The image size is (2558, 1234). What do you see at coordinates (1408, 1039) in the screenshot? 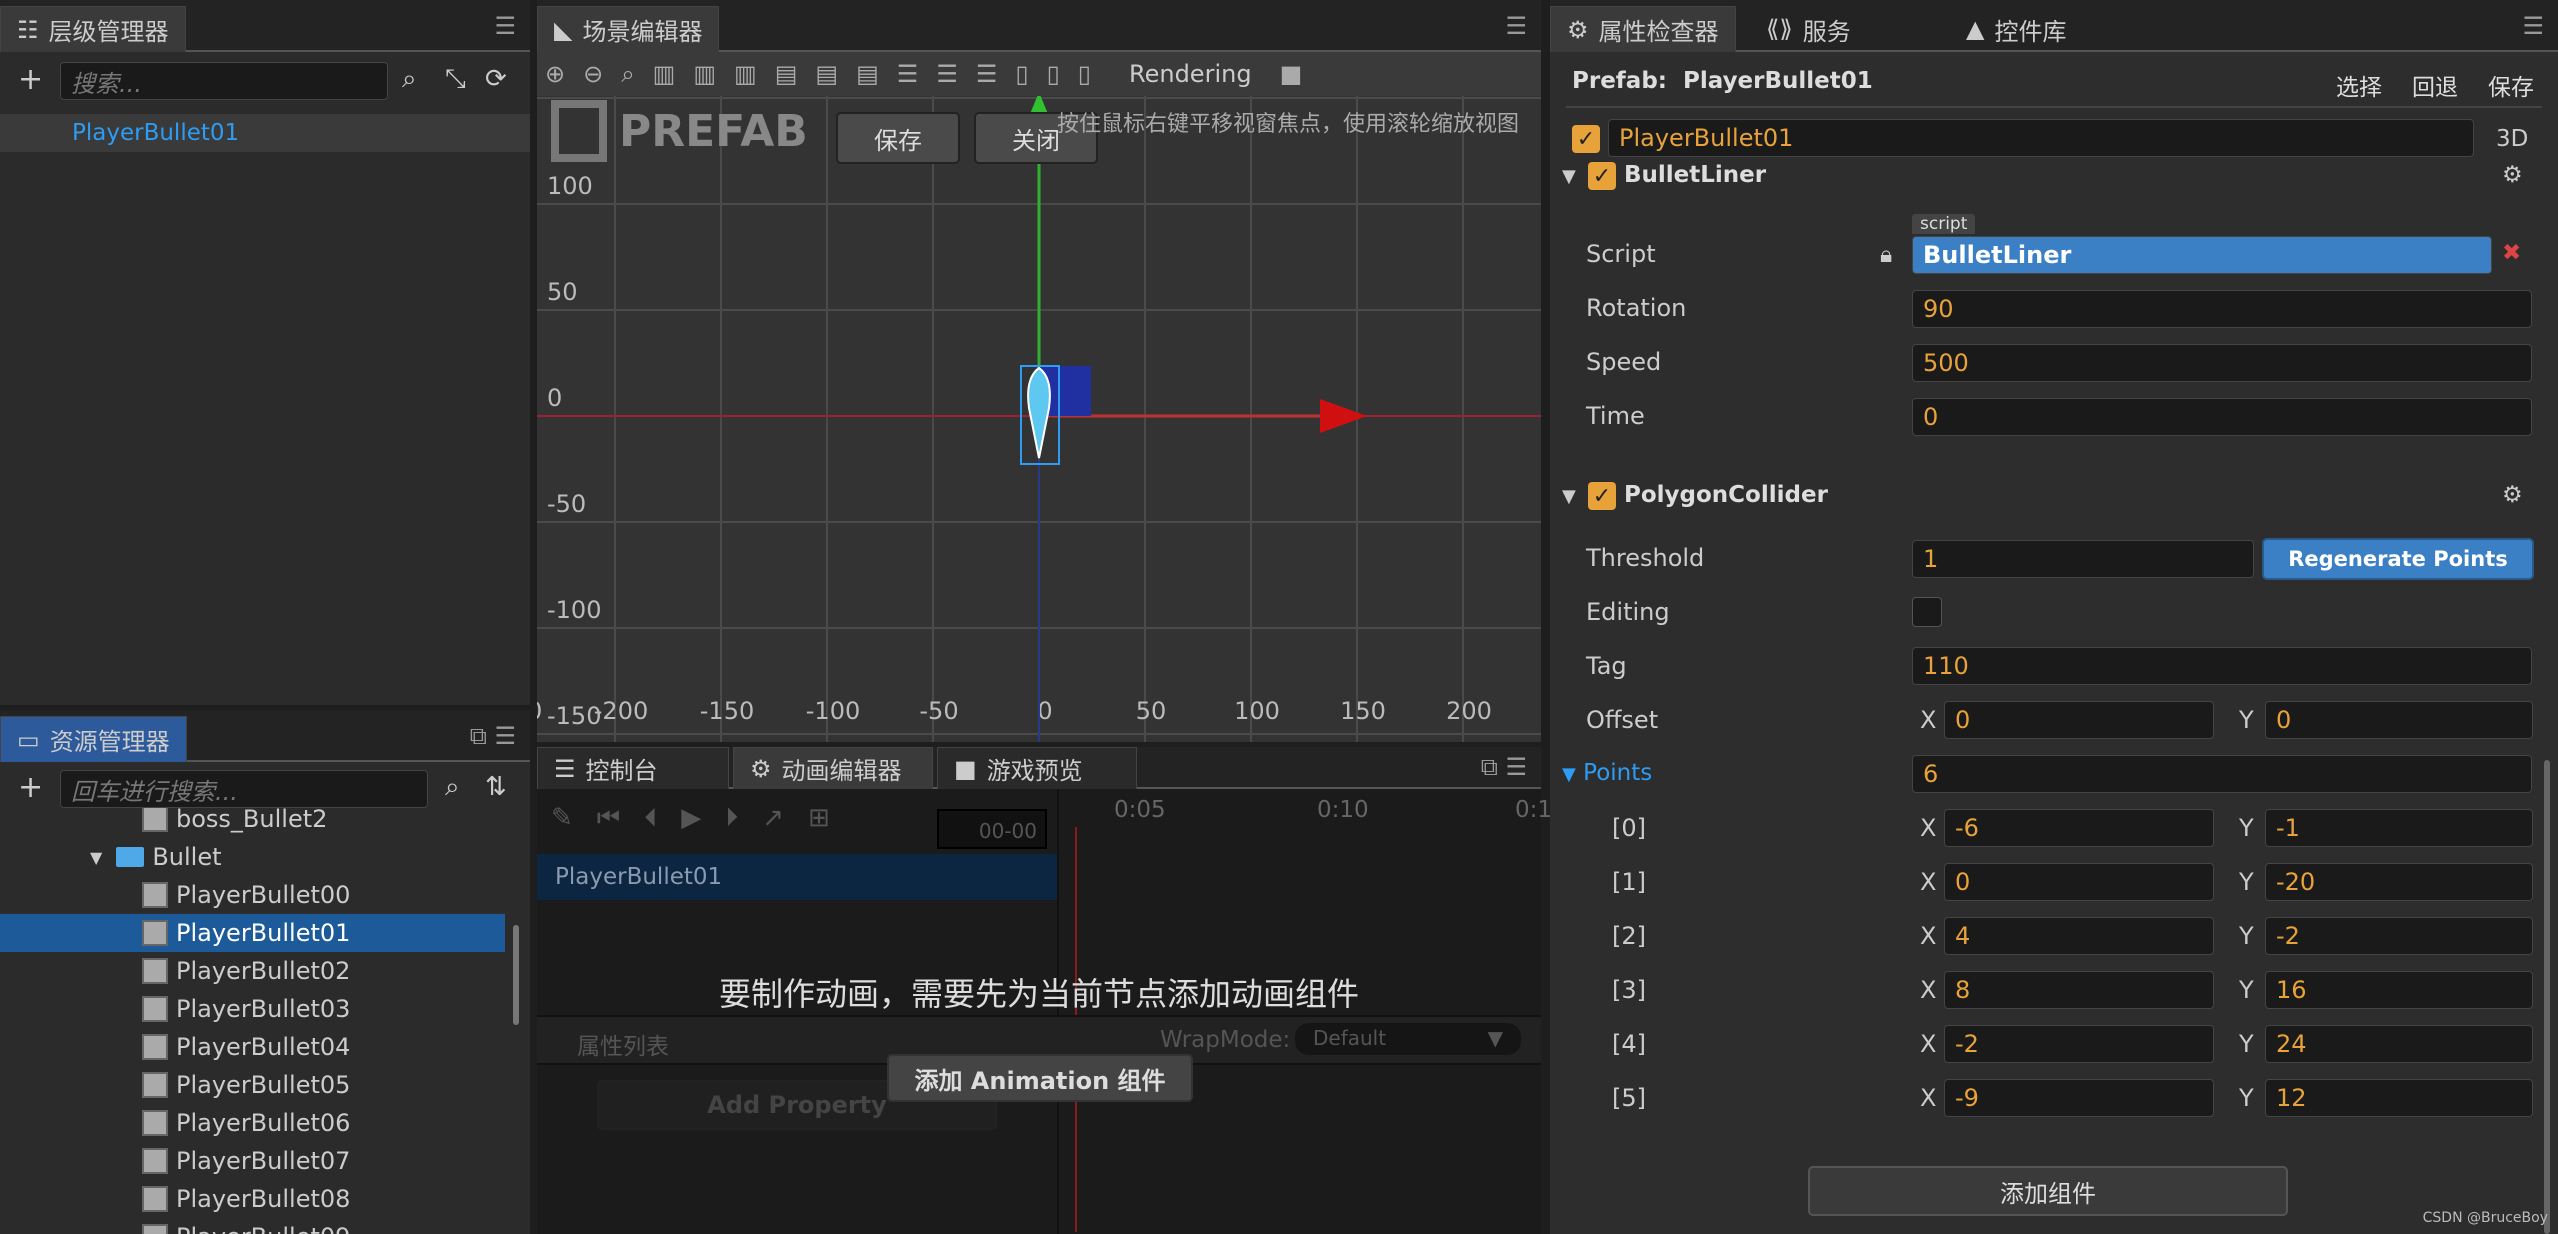
I see `wrapmode-select: Default ▼` at bounding box center [1408, 1039].